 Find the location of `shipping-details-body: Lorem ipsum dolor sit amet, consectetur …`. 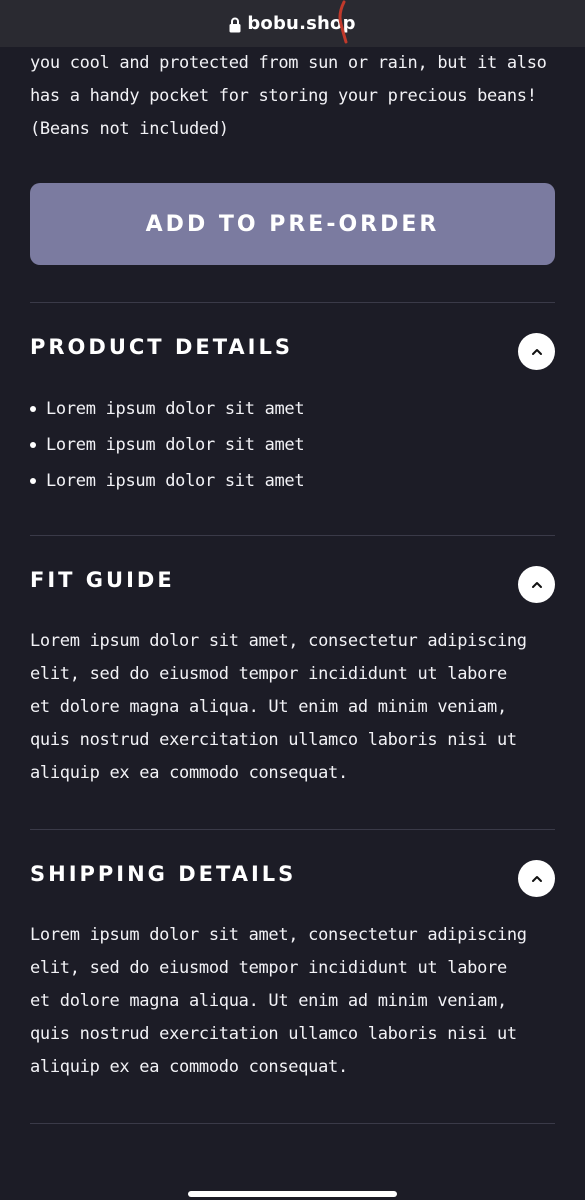

shipping-details-body: Lorem ipsum dolor sit amet, consectetur … is located at coordinates (278, 1001).